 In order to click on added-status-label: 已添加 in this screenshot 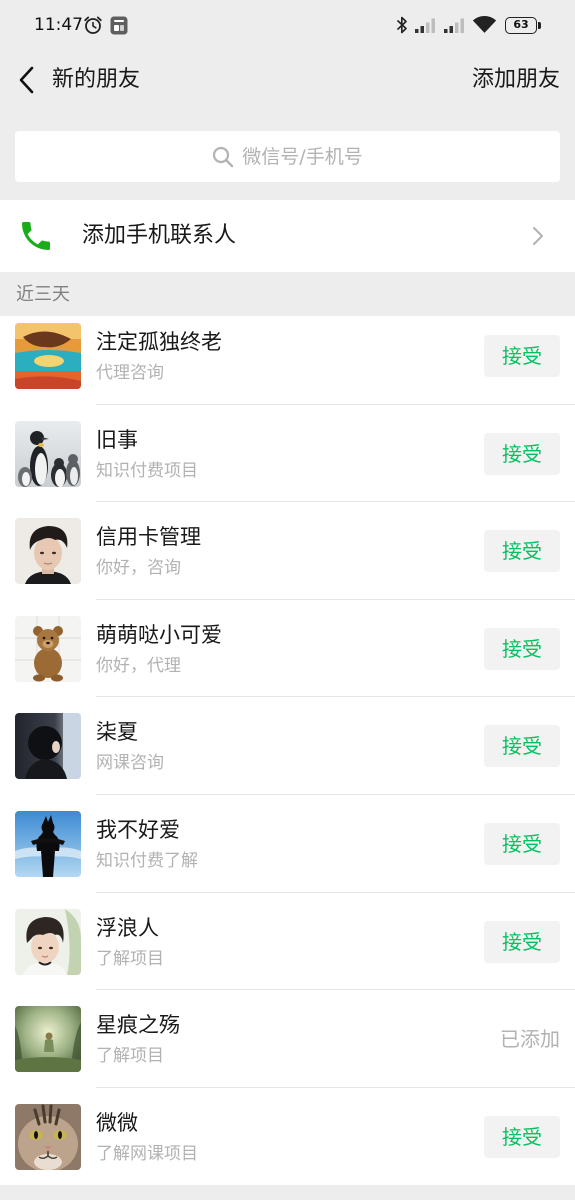, I will do `click(530, 1039)`.